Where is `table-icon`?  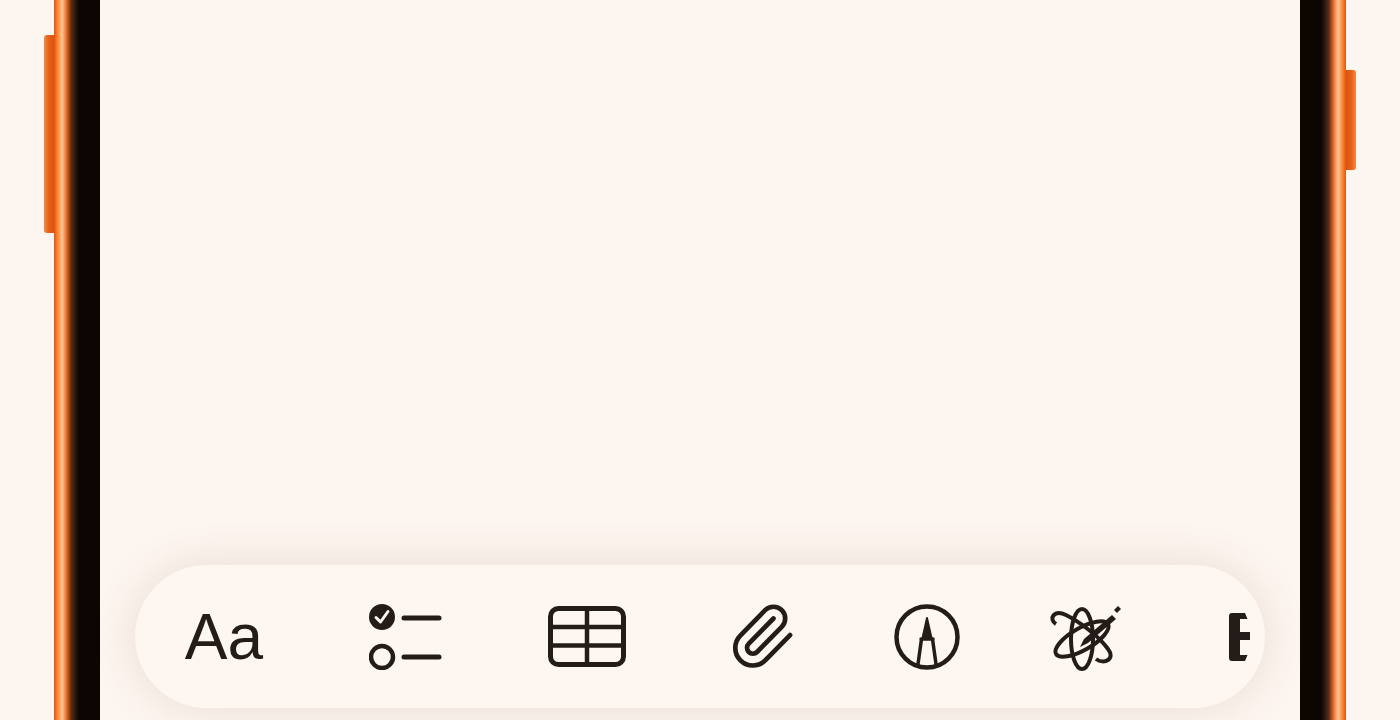
table-icon is located at coordinates (587, 636).